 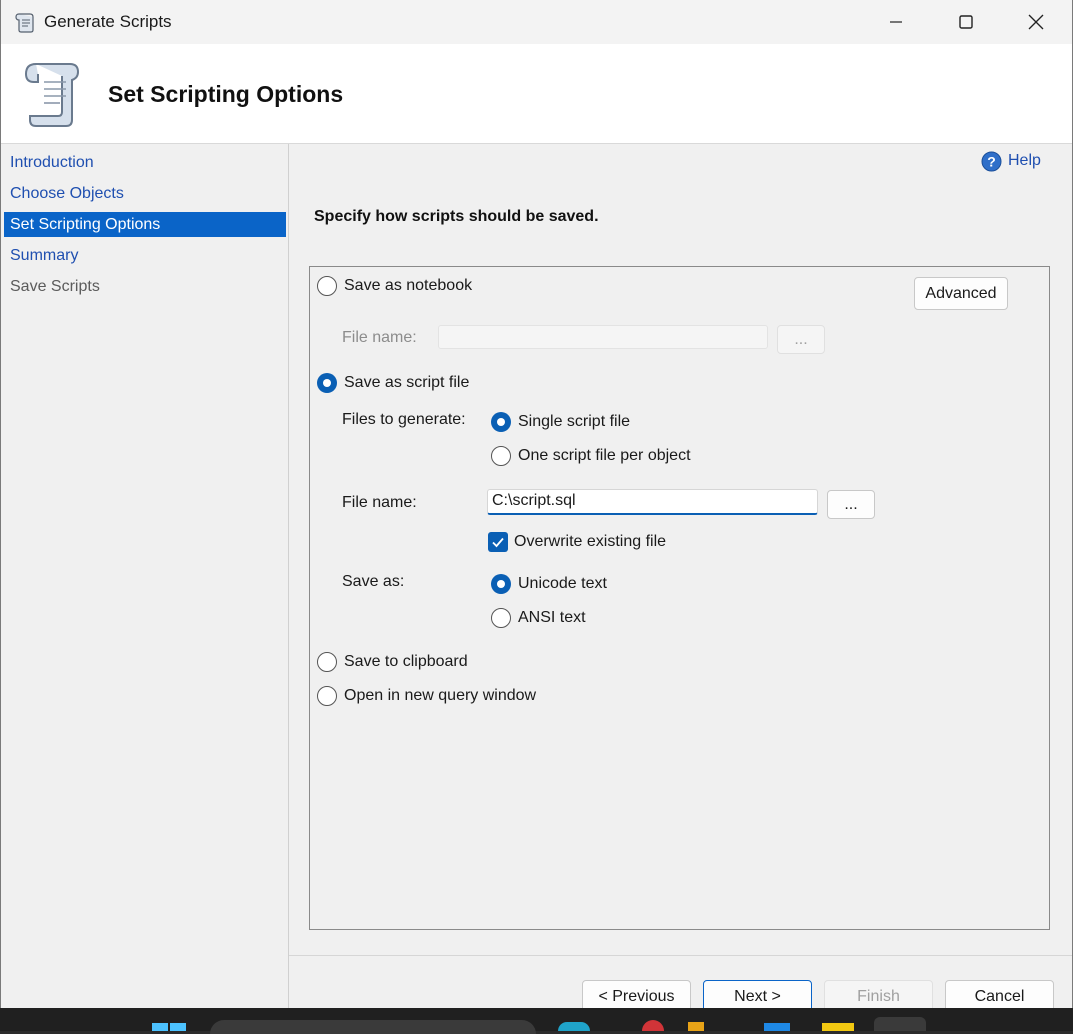 I want to click on notebook-file-name-label: File name:, so click(x=379, y=337).